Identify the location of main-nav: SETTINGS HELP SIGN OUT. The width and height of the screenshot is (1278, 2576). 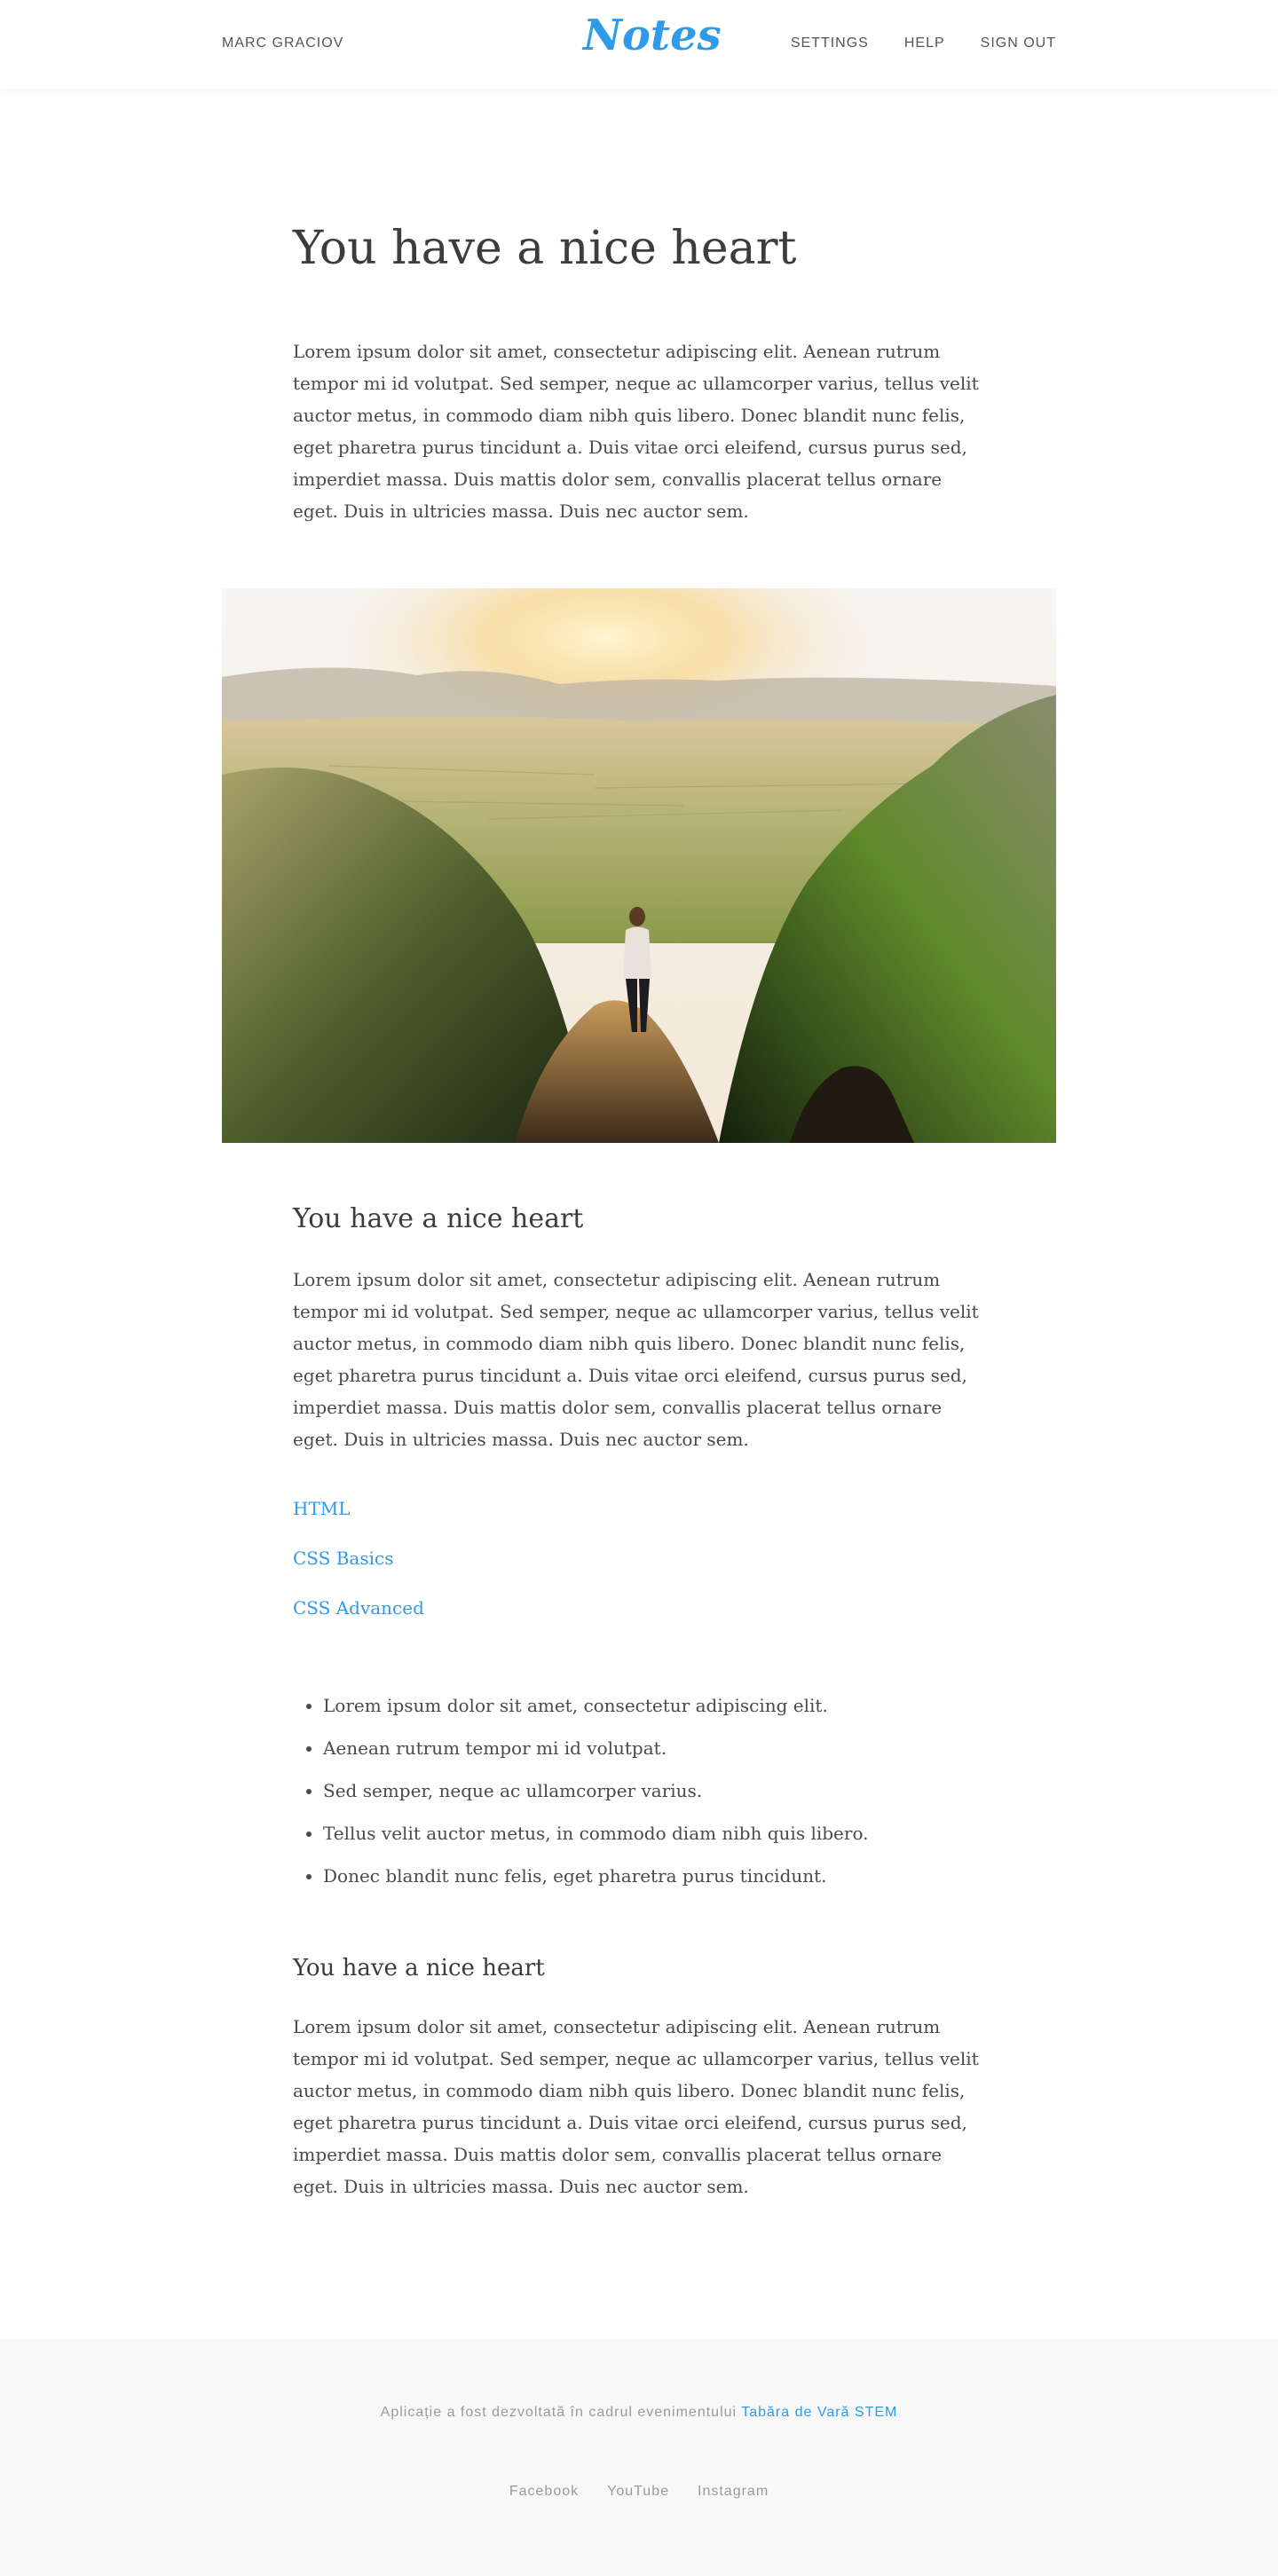
(923, 43).